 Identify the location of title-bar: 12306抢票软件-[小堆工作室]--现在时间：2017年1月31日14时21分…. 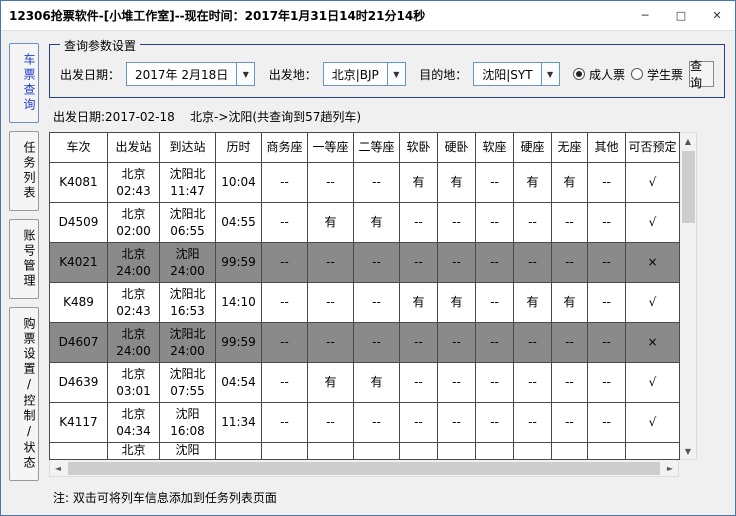
(368, 16).